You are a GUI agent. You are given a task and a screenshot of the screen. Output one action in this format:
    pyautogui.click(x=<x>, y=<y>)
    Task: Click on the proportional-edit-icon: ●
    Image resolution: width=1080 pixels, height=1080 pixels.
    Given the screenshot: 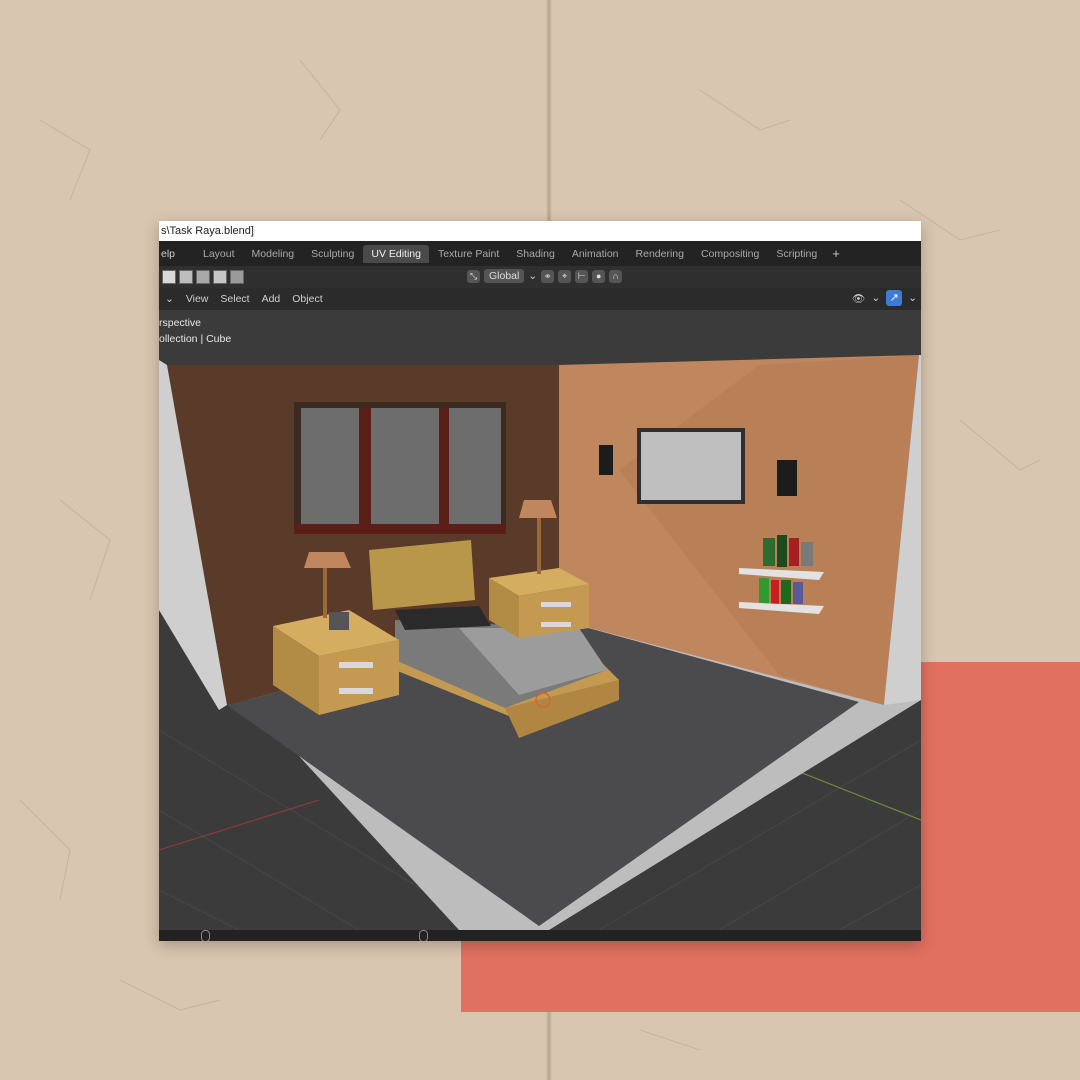 What is the action you would take?
    pyautogui.click(x=599, y=276)
    